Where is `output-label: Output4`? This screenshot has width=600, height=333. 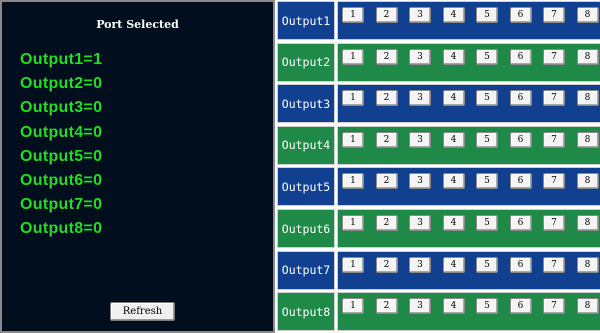 output-label: Output4 is located at coordinates (306, 145).